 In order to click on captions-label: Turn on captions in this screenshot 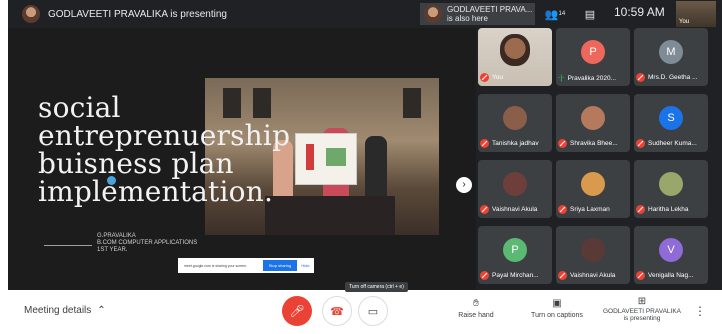, I will do `click(557, 315)`.